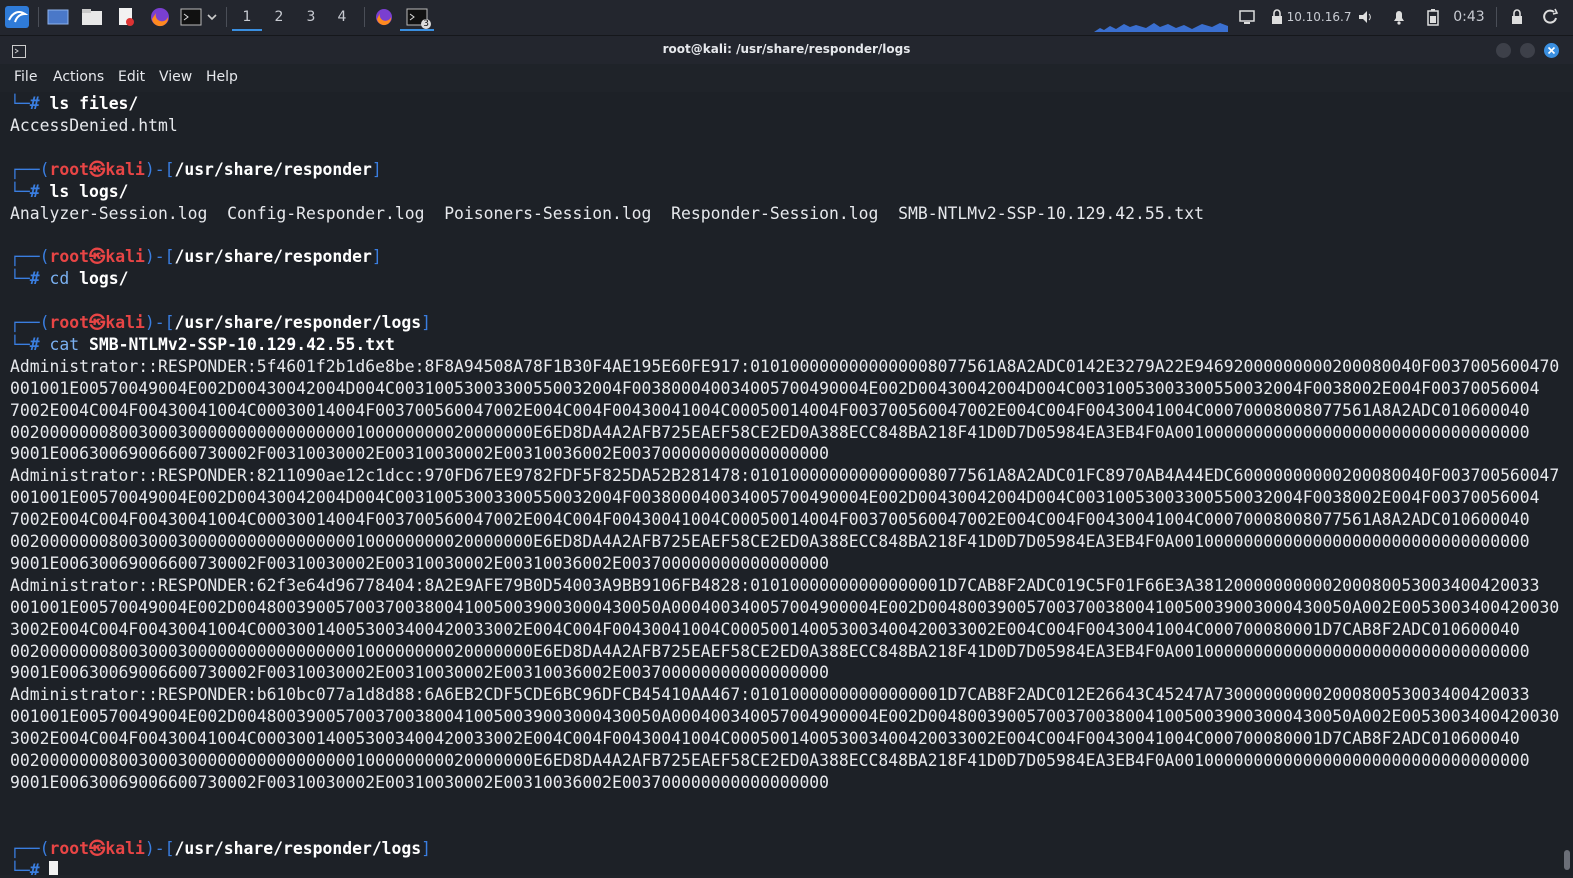 The height and width of the screenshot is (878, 1573). Describe the element at coordinates (191, 17) in the screenshot. I see `terminal-icon` at that location.